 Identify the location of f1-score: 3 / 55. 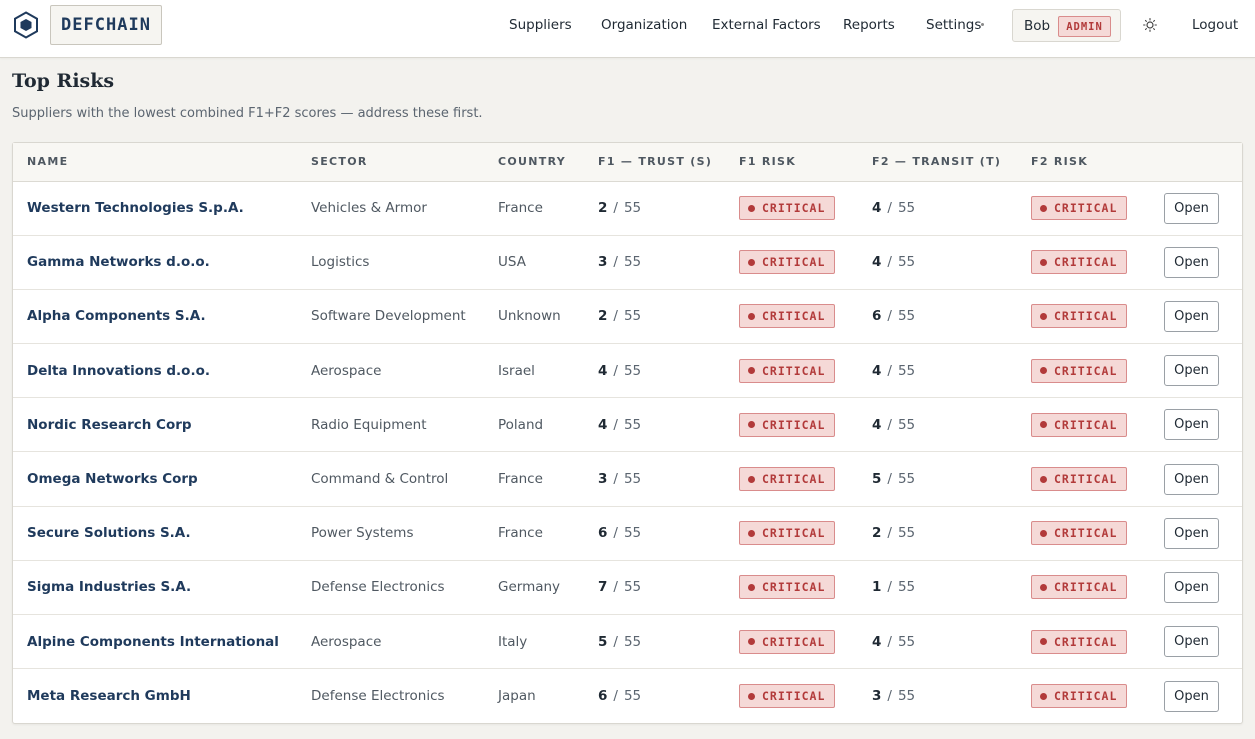
(668, 262).